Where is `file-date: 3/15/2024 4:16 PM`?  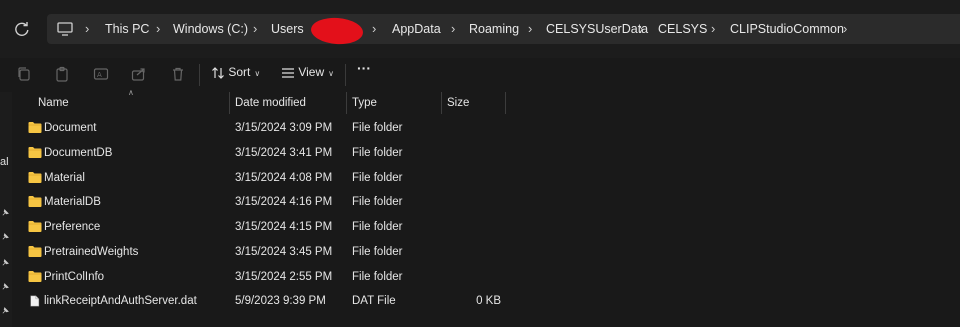
file-date: 3/15/2024 4:16 PM is located at coordinates (284, 202).